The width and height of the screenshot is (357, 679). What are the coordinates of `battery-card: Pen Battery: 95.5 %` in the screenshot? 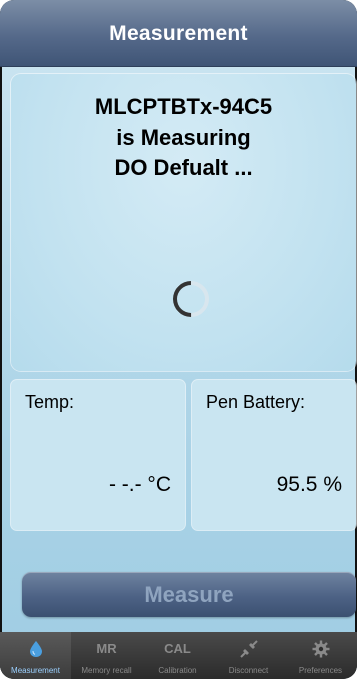 It's located at (274, 455).